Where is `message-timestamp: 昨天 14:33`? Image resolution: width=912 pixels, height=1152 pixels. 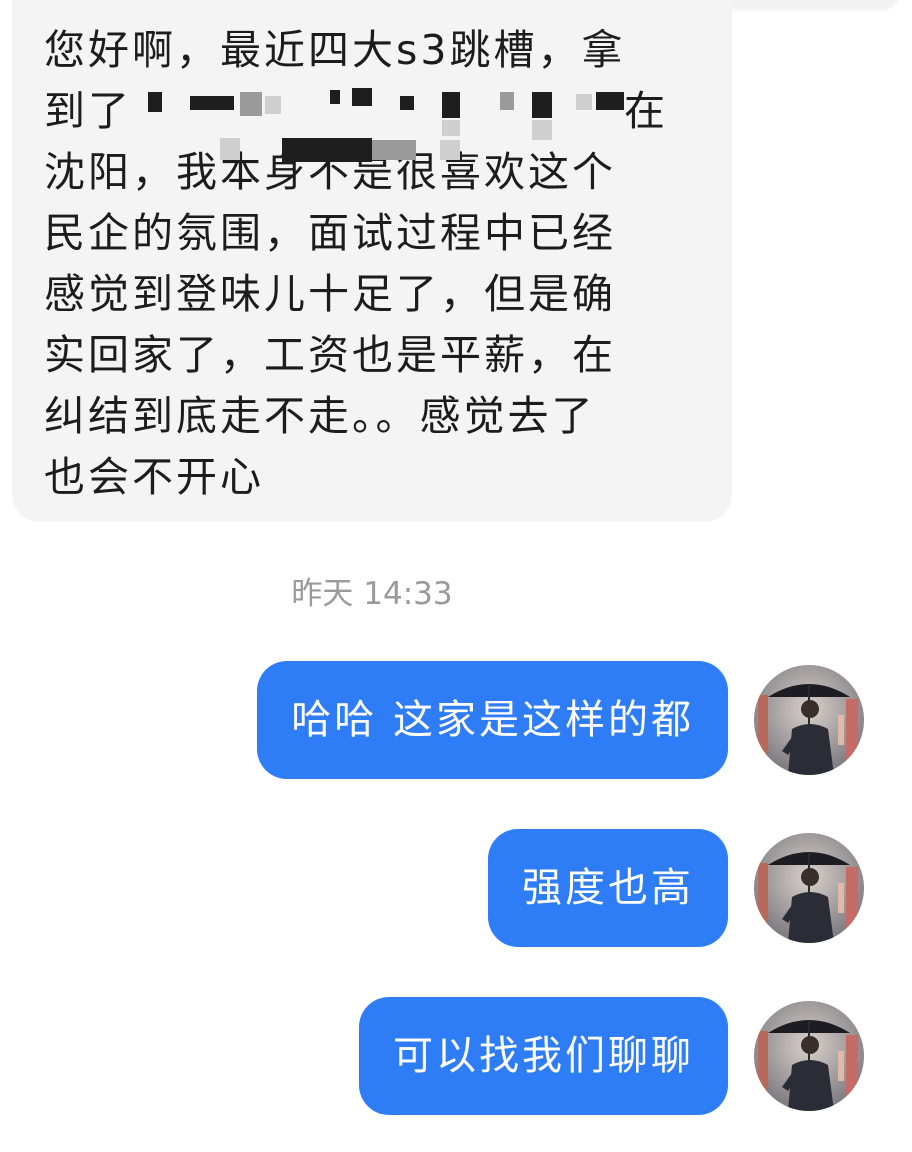
message-timestamp: 昨天 14:33 is located at coordinates (372, 594).